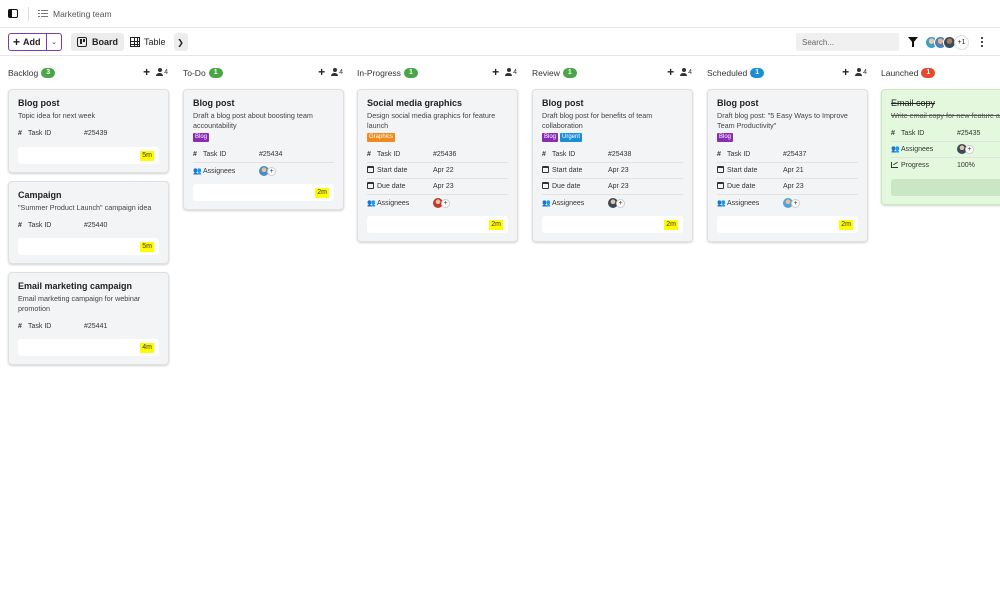  What do you see at coordinates (982, 42) in the screenshot?
I see `more-options-icon` at bounding box center [982, 42].